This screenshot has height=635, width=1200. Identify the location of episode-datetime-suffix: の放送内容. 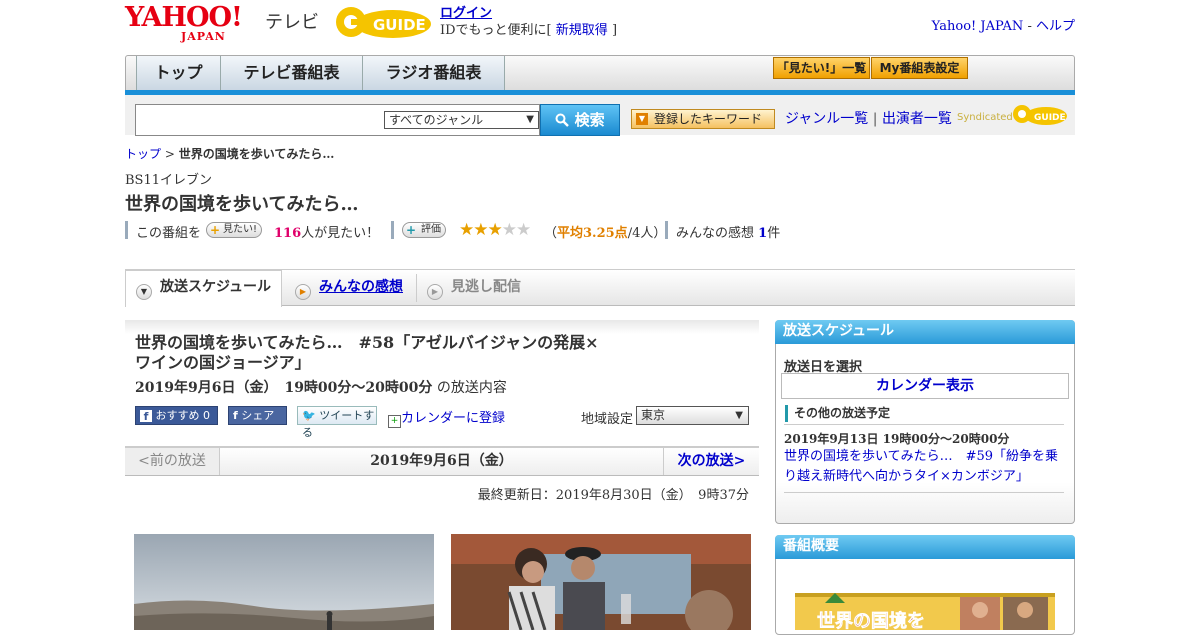
(471, 388).